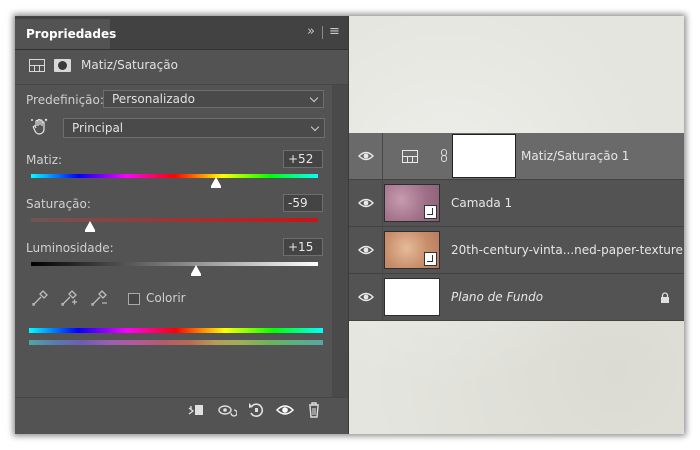  I want to click on layer-name: 20th-century-vinta...ned-paper-texture, so click(567, 250).